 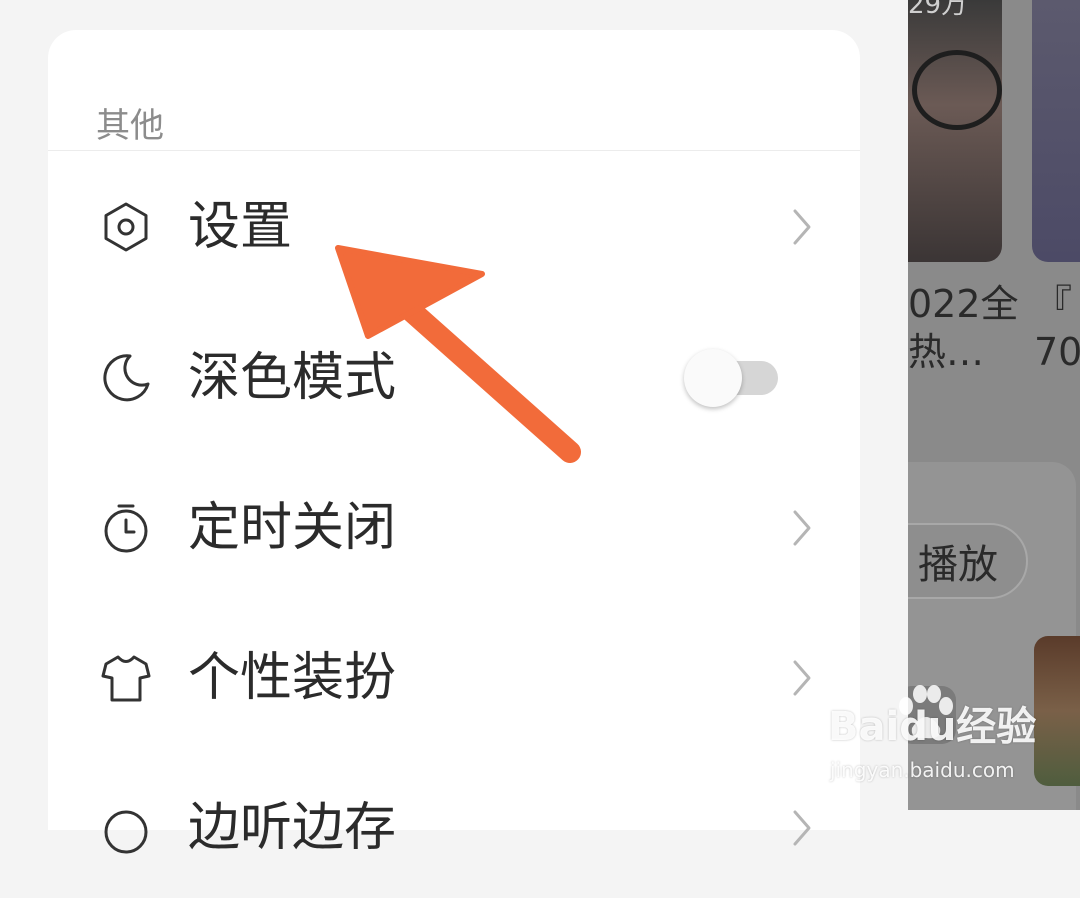 I want to click on menu-item-theme: 个性装扮, so click(x=454, y=678).